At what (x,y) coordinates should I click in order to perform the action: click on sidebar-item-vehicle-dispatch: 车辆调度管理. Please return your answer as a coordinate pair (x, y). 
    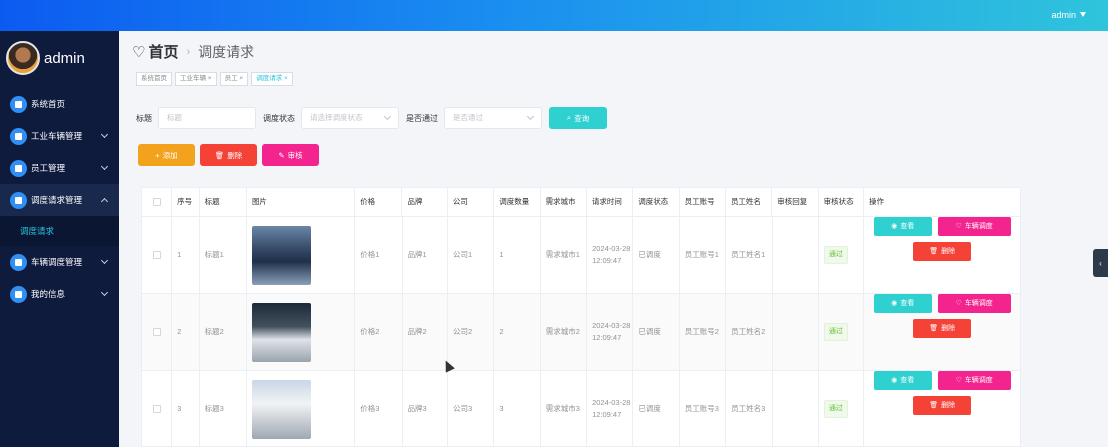
    Looking at the image, I should click on (59, 262).